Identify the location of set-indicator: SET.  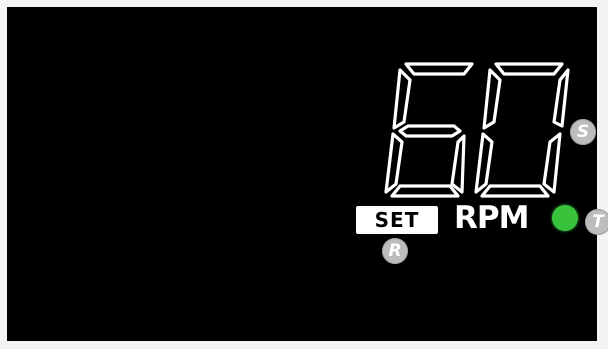
(397, 220).